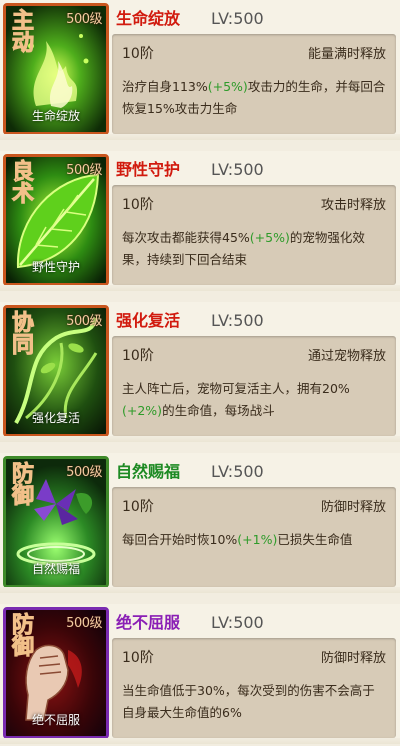 The width and height of the screenshot is (400, 746). Describe the element at coordinates (148, 169) in the screenshot. I see `skill-title: 野性守护` at that location.